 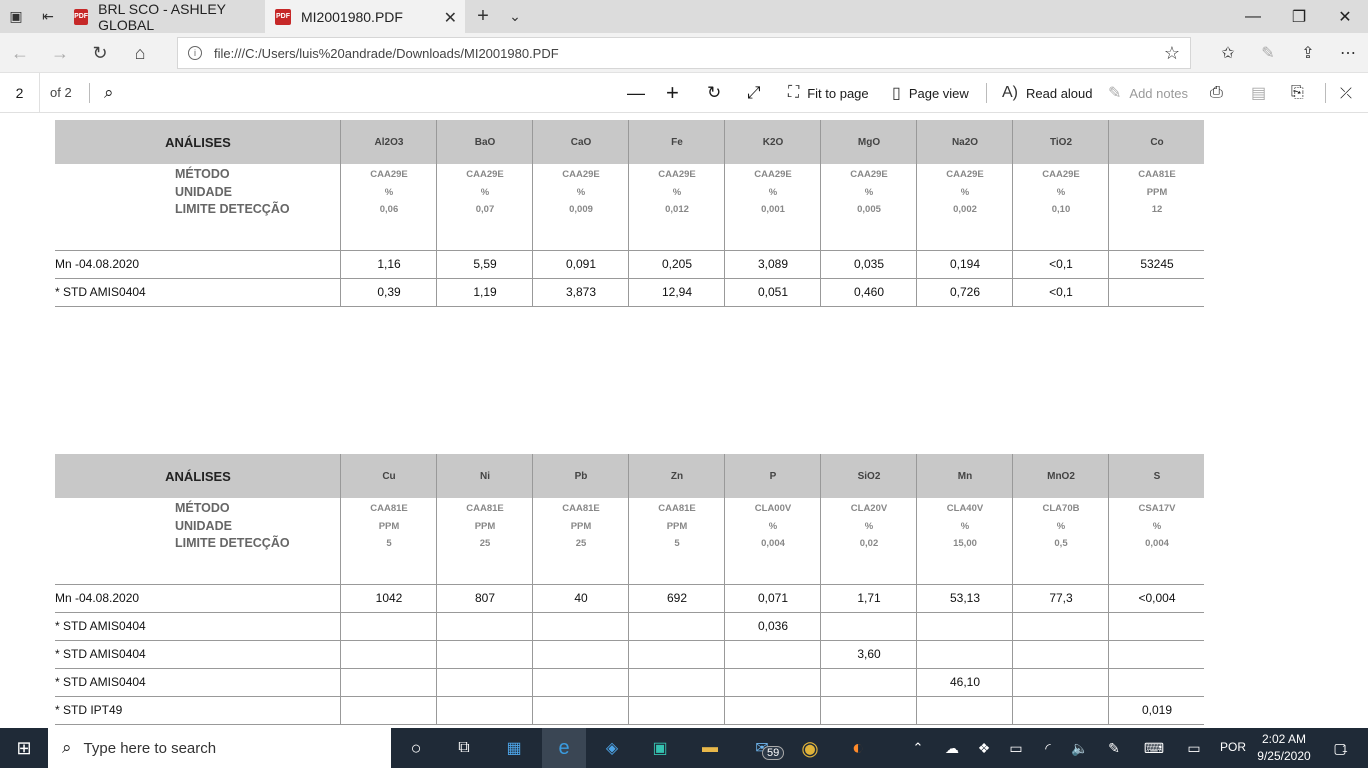 What do you see at coordinates (1172, 53) in the screenshot?
I see `favorite-star-icon: ☆` at bounding box center [1172, 53].